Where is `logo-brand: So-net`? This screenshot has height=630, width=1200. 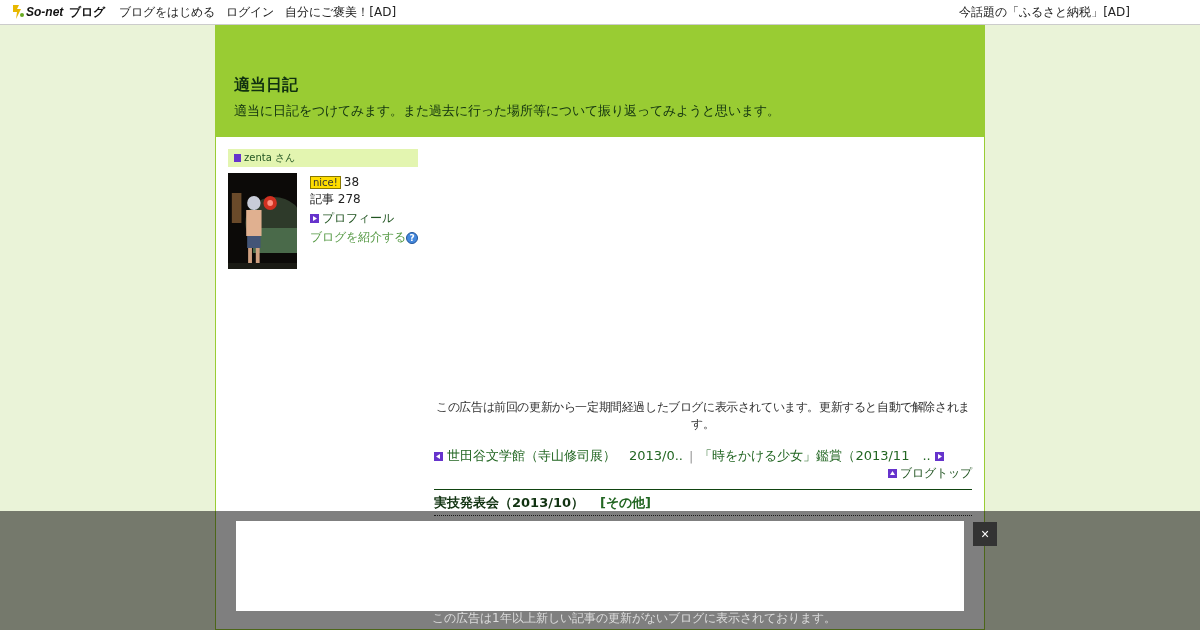
logo-brand: So-net is located at coordinates (45, 12).